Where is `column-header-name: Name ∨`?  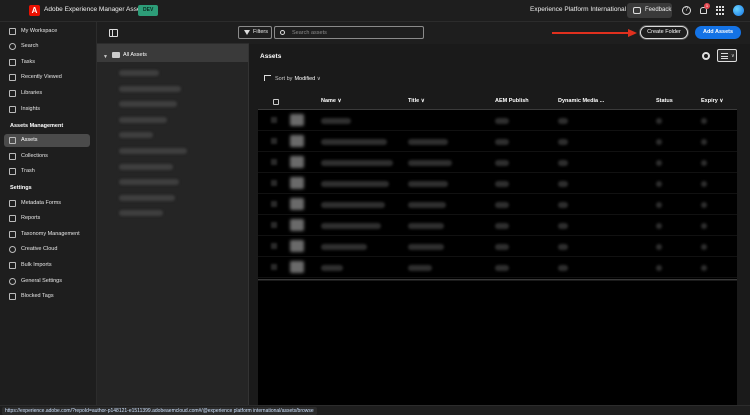 column-header-name: Name ∨ is located at coordinates (331, 101).